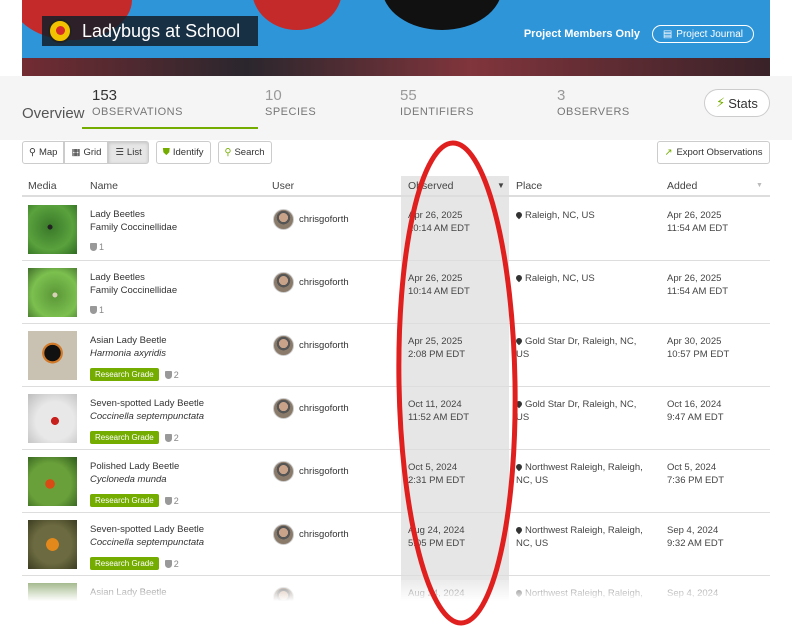  Describe the element at coordinates (104, 186) in the screenshot. I see `column-header-name: Name` at that location.